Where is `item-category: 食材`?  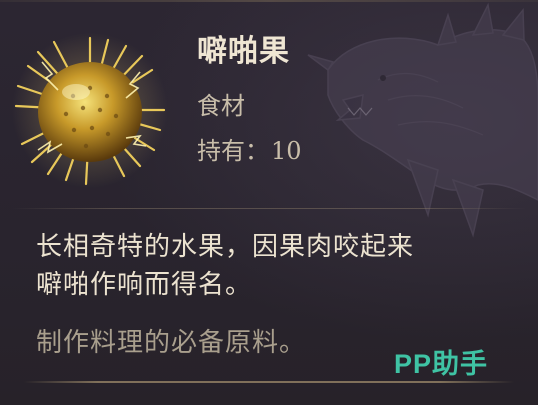 item-category: 食材 is located at coordinates (221, 106).